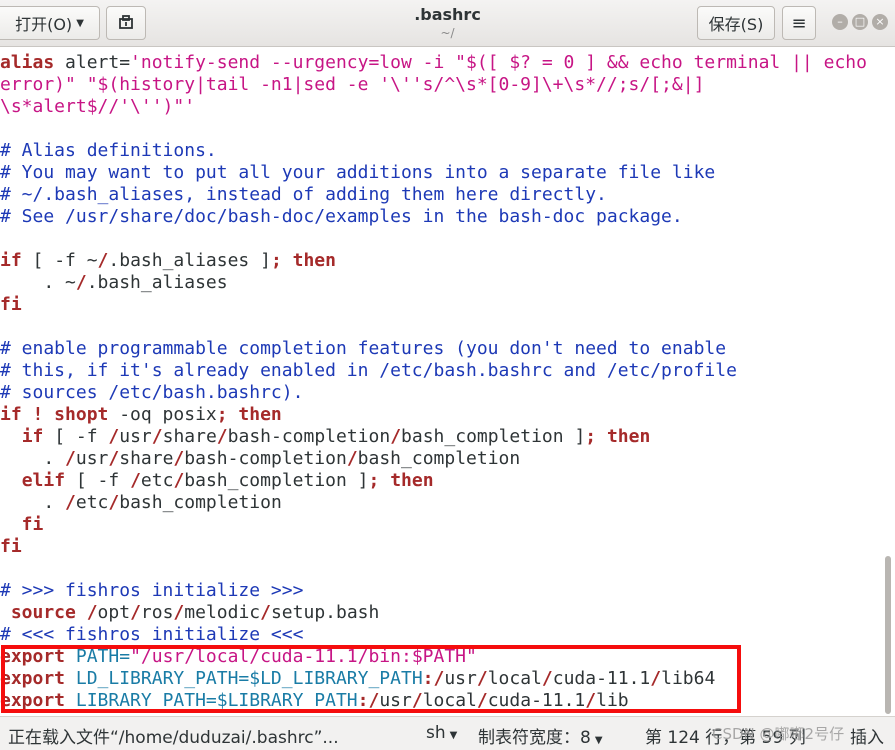 The image size is (895, 750). What do you see at coordinates (27, 62) in the screenshot?
I see `code-token: alias` at bounding box center [27, 62].